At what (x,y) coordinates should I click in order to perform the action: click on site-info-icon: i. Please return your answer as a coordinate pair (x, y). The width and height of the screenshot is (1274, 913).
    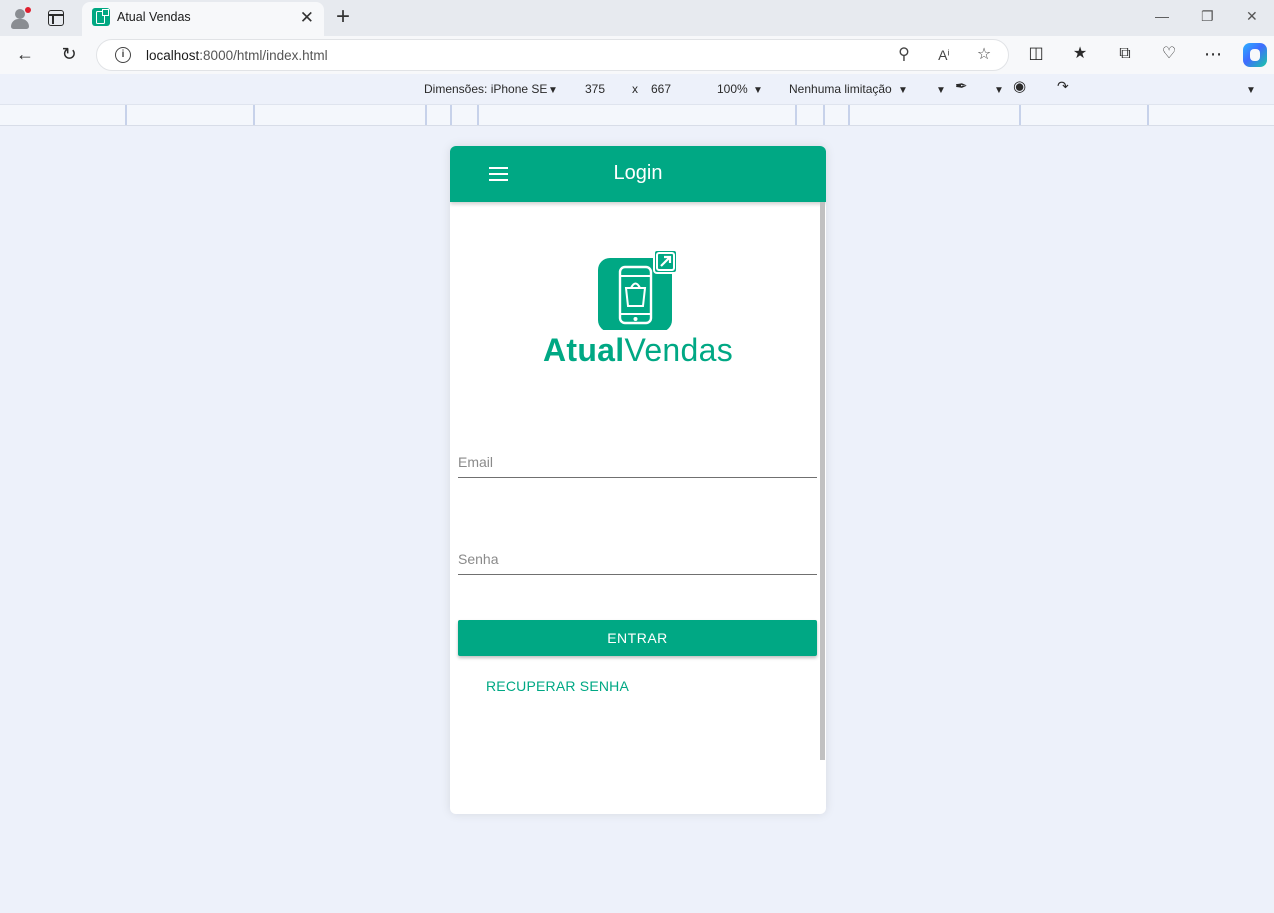
    Looking at the image, I should click on (123, 55).